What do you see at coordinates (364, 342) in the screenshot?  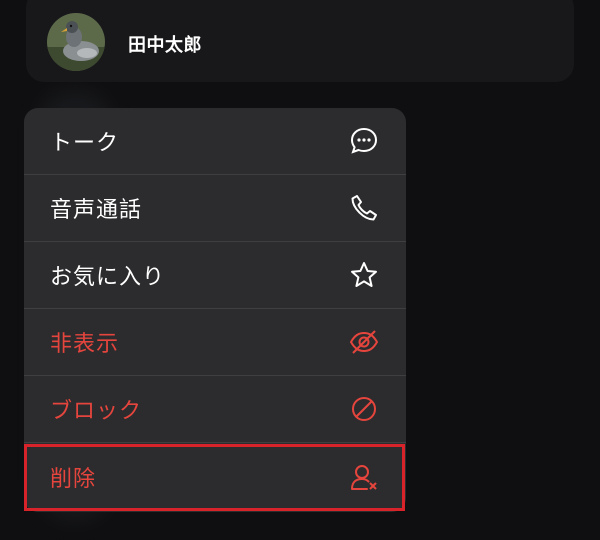 I see `eye-slash-icon` at bounding box center [364, 342].